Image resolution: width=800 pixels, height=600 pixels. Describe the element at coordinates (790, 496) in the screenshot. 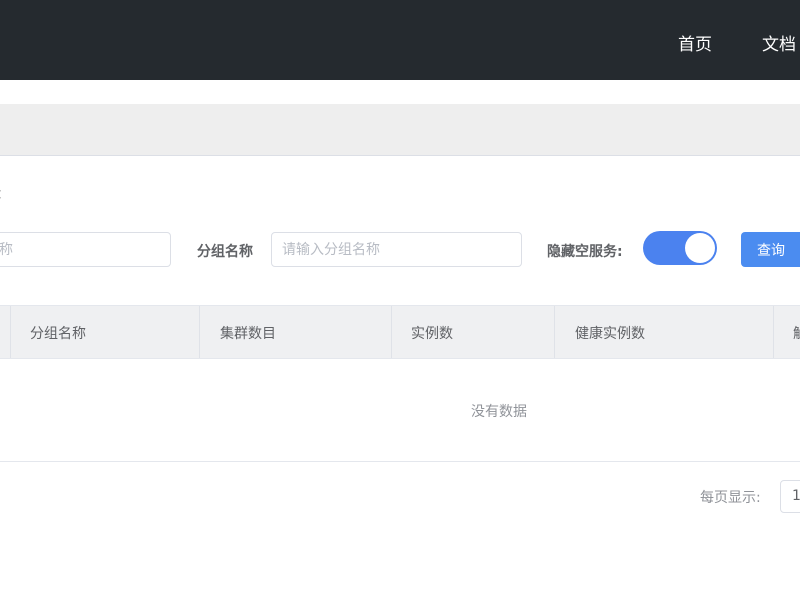

I see `page-size-select: 1` at that location.